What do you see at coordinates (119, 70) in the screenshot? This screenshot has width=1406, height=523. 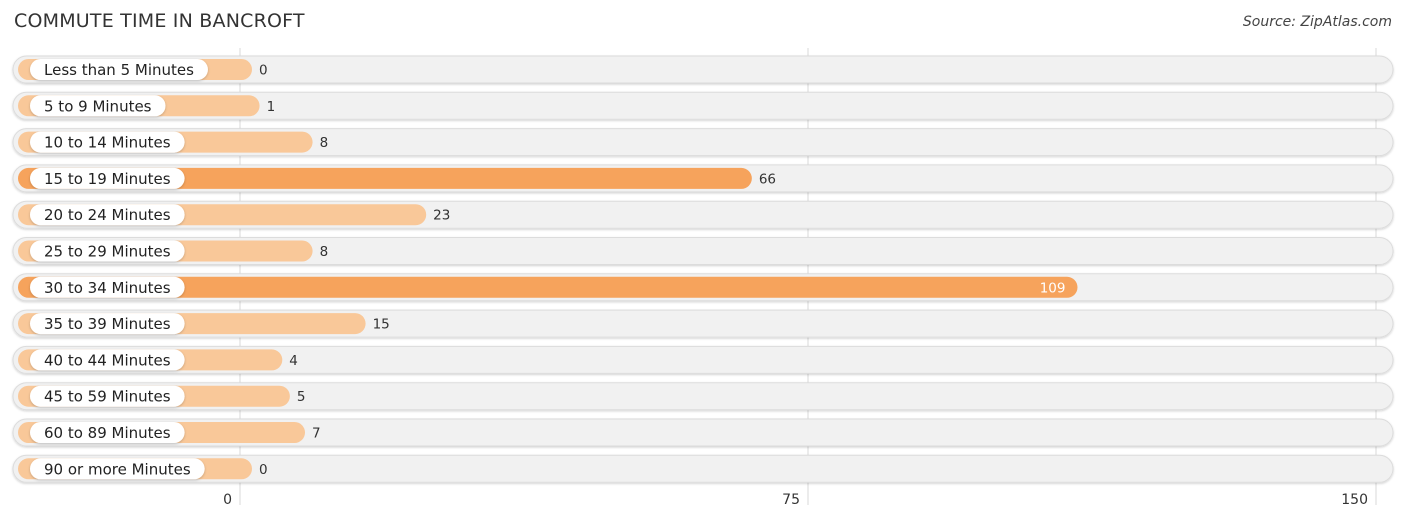 I see `category-label: Less than 5 Minutes` at bounding box center [119, 70].